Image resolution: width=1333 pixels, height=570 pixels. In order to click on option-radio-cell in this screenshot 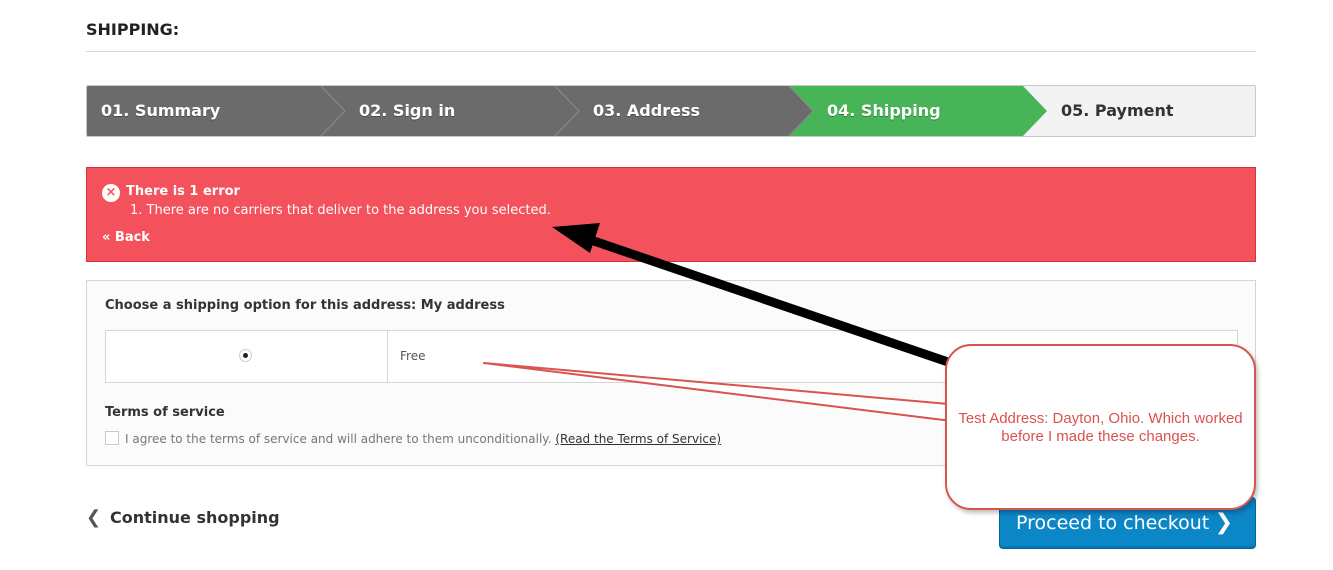, I will do `click(247, 356)`.